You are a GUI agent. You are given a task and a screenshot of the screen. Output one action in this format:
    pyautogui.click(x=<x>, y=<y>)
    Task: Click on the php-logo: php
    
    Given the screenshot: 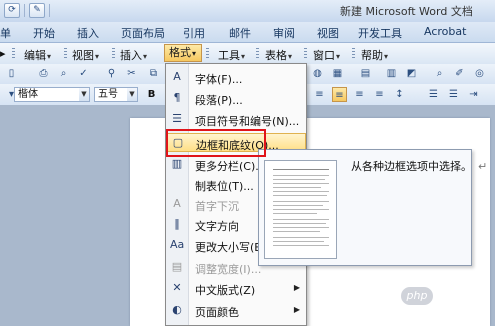 What is the action you would take?
    pyautogui.click(x=417, y=296)
    